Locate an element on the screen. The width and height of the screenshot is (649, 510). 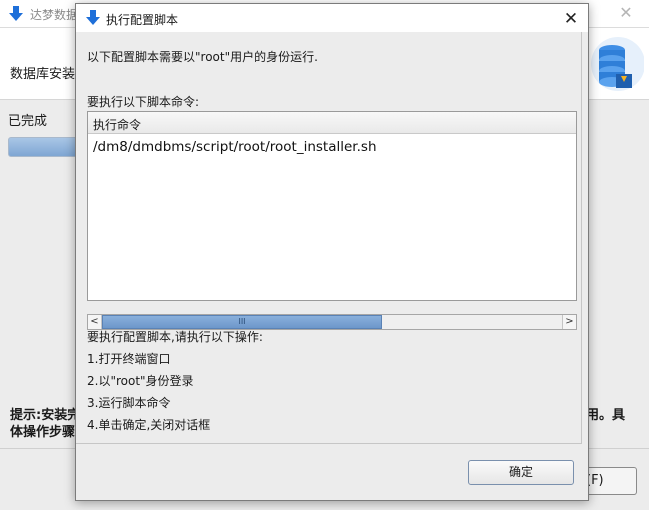
background-close-icon: ✕ is located at coordinates (626, 13).